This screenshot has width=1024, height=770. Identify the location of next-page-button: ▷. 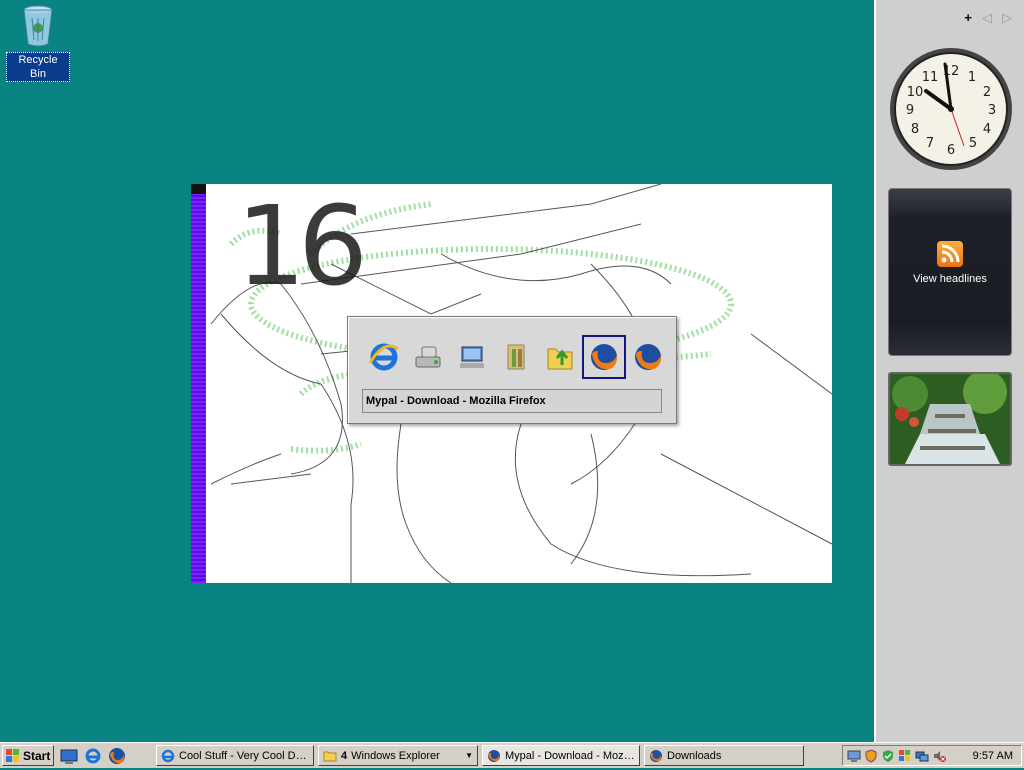
(1007, 18).